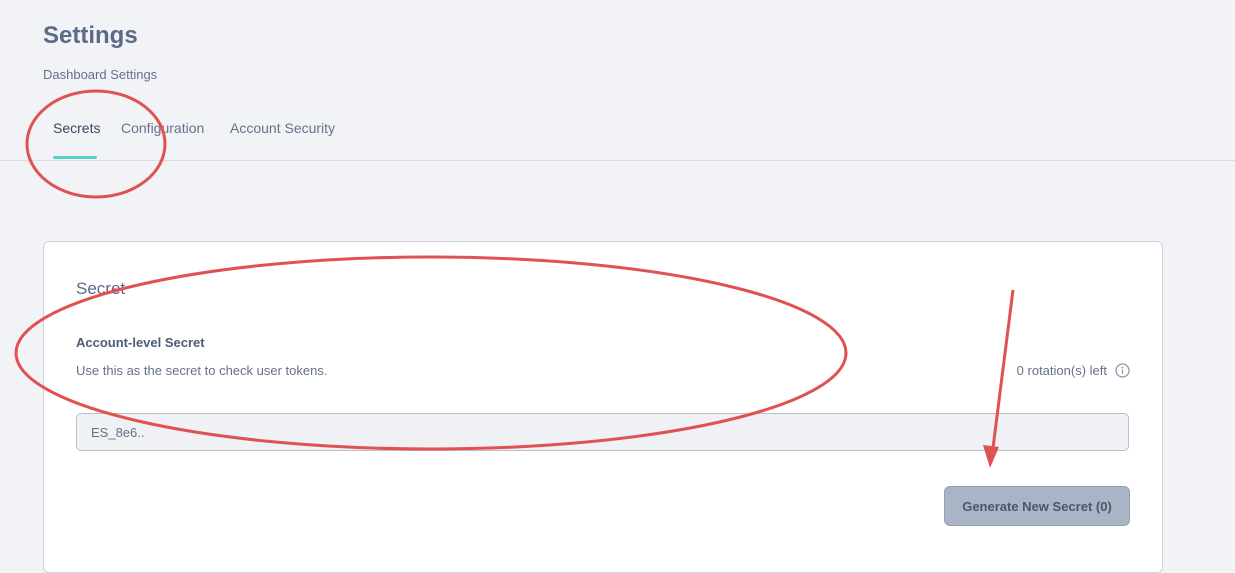 The height and width of the screenshot is (573, 1235). What do you see at coordinates (162, 128) in the screenshot?
I see `tab-configuration: Configuration` at bounding box center [162, 128].